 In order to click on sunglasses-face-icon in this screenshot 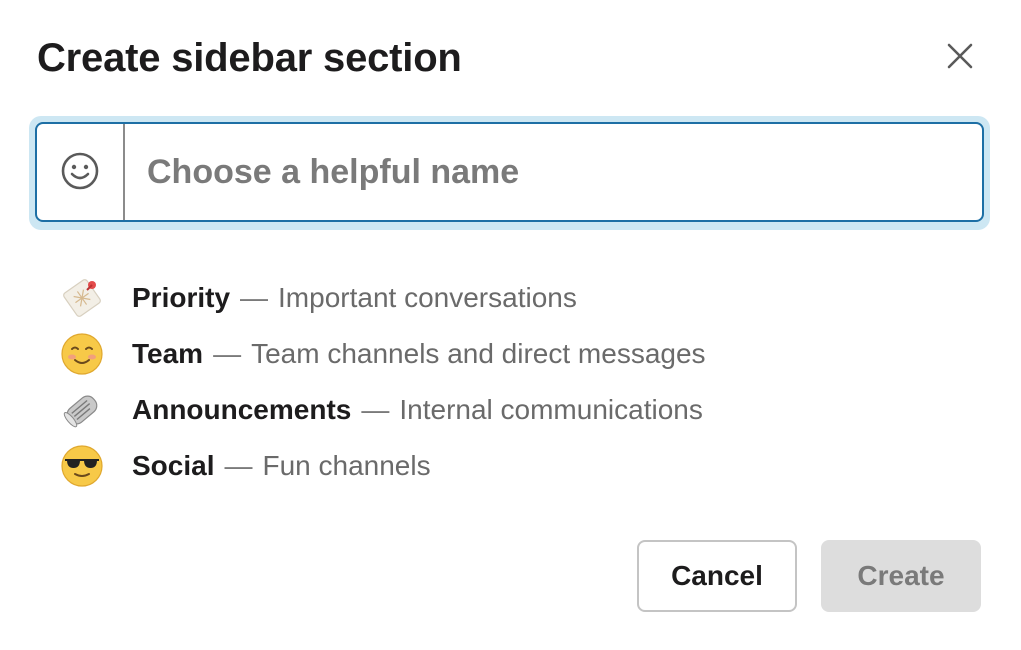, I will do `click(82, 466)`.